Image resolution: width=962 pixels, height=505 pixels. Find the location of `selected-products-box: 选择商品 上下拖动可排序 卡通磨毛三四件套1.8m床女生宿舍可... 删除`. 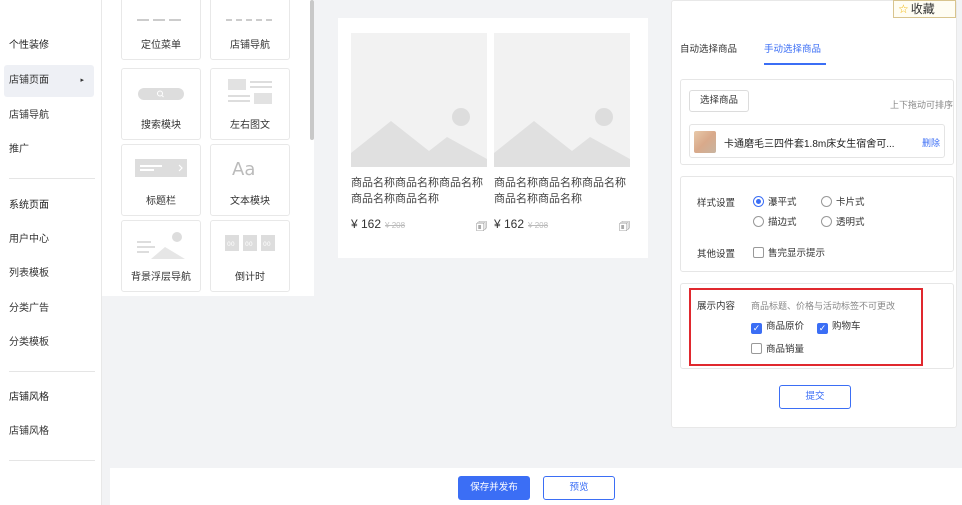

selected-products-box: 选择商品 上下拖动可排序 卡通磨毛三四件套1.8m床女生宿舍可... 删除 is located at coordinates (817, 122).